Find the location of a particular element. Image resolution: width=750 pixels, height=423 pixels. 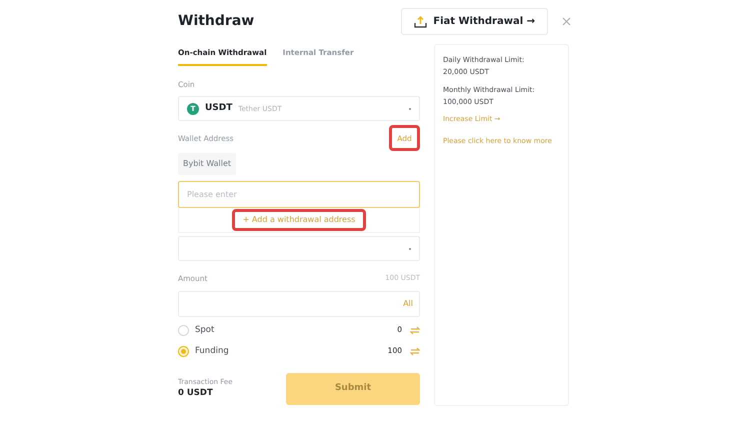

amount-field: All is located at coordinates (299, 303).